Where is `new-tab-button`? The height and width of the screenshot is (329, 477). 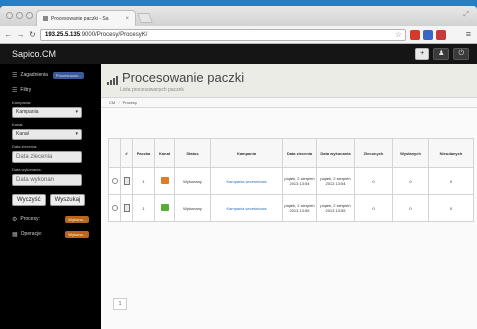
new-tab-button is located at coordinates (145, 18).